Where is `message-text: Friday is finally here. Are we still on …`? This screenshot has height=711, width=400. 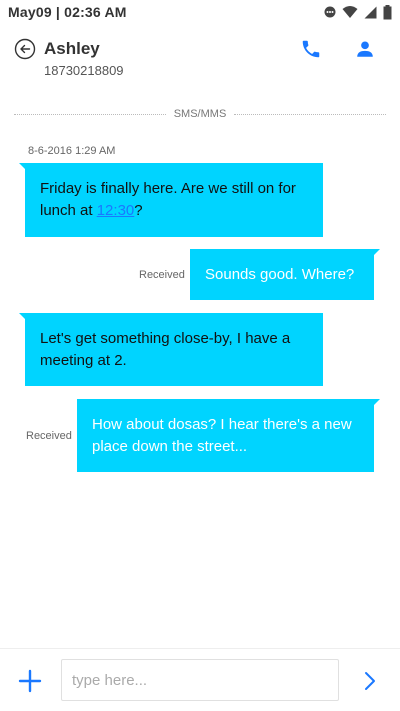
message-text: Friday is finally here. Are we still on … is located at coordinates (174, 200).